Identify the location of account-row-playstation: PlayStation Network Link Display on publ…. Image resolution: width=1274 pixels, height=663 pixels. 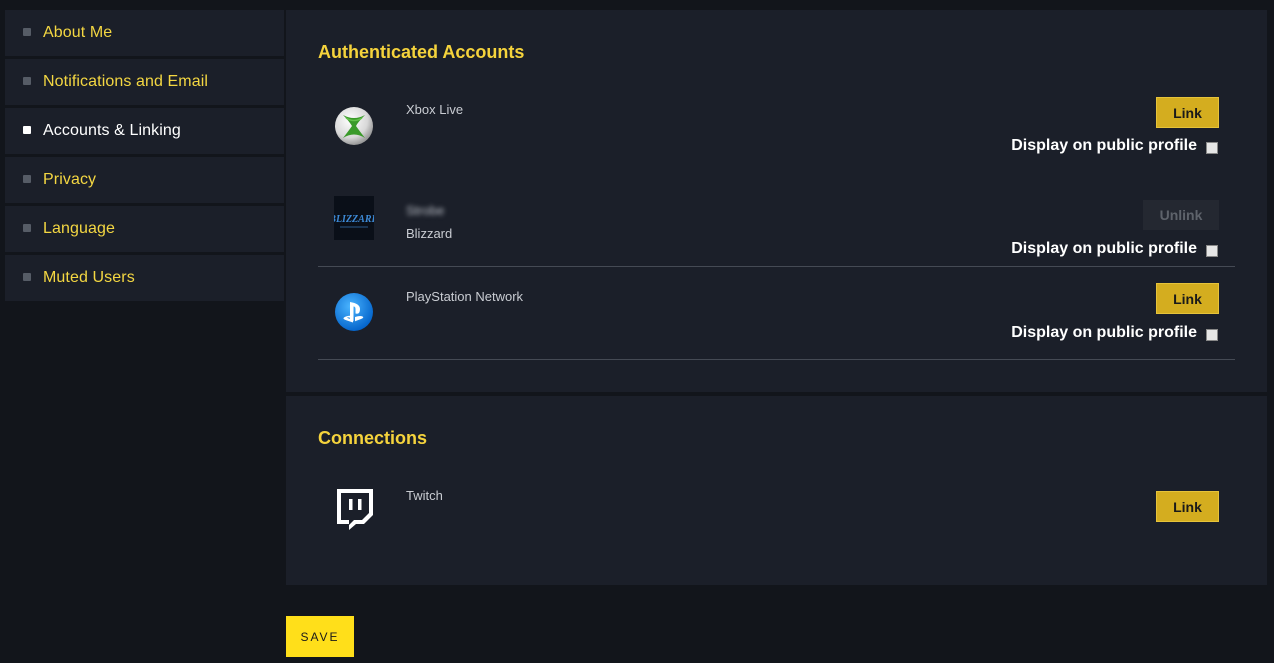
(776, 313).